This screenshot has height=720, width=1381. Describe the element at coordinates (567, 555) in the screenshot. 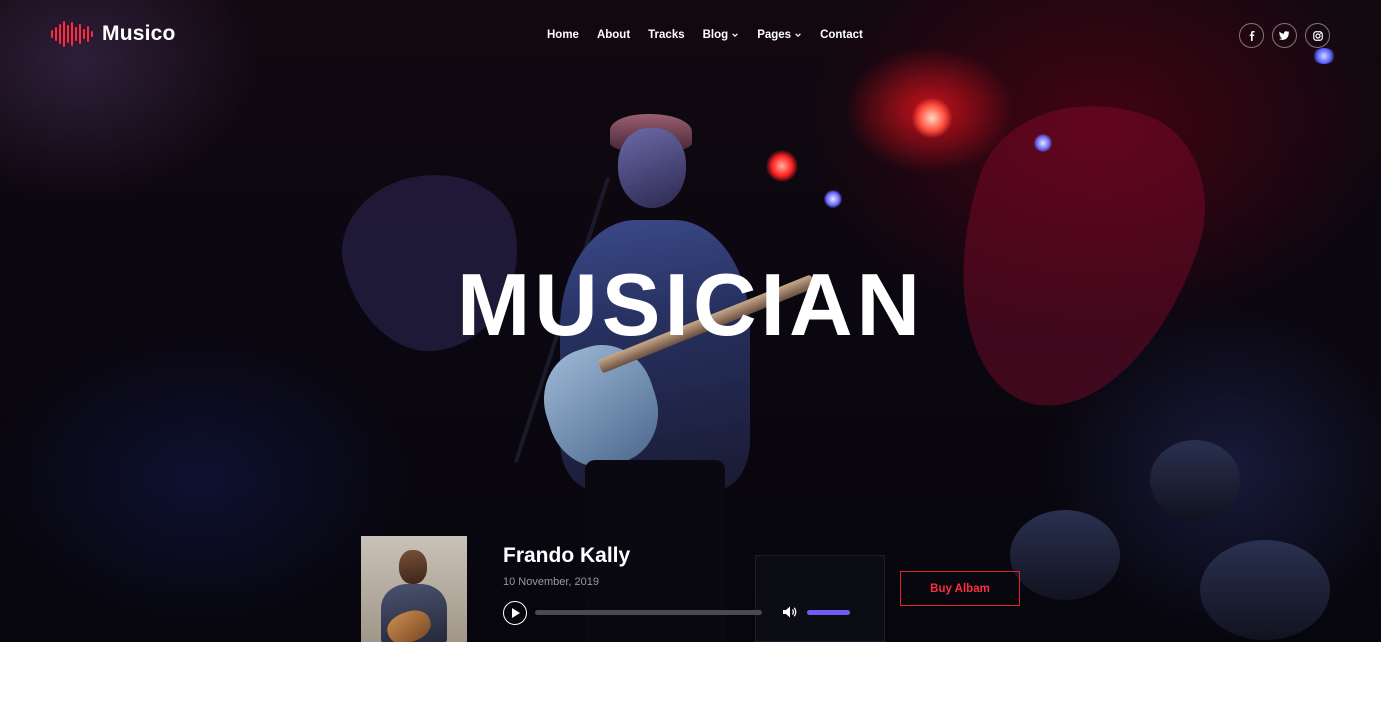

I see `track-title: Frando Kally` at that location.